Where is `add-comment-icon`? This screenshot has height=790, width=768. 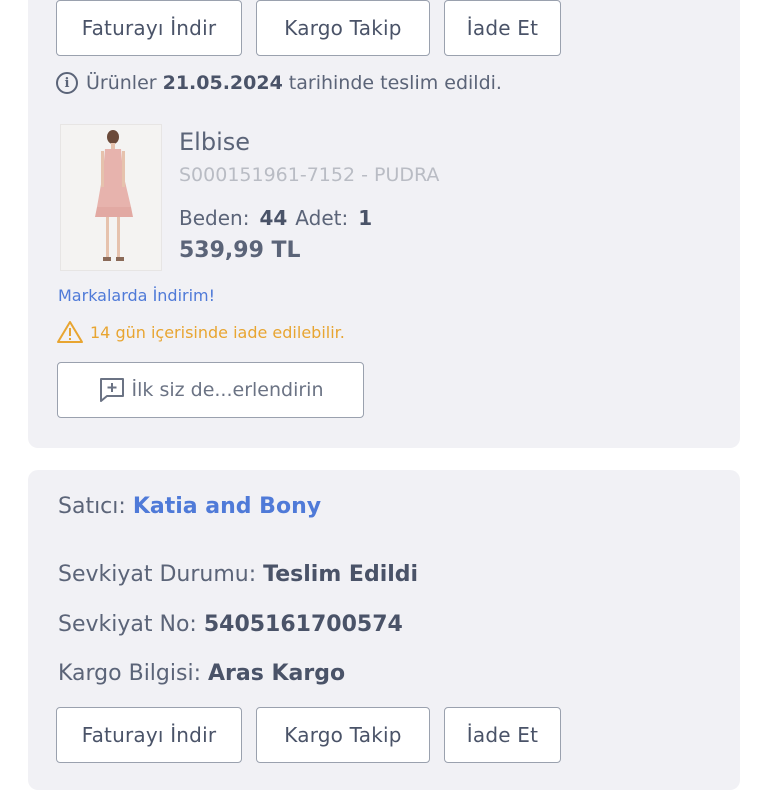 add-comment-icon is located at coordinates (111, 390).